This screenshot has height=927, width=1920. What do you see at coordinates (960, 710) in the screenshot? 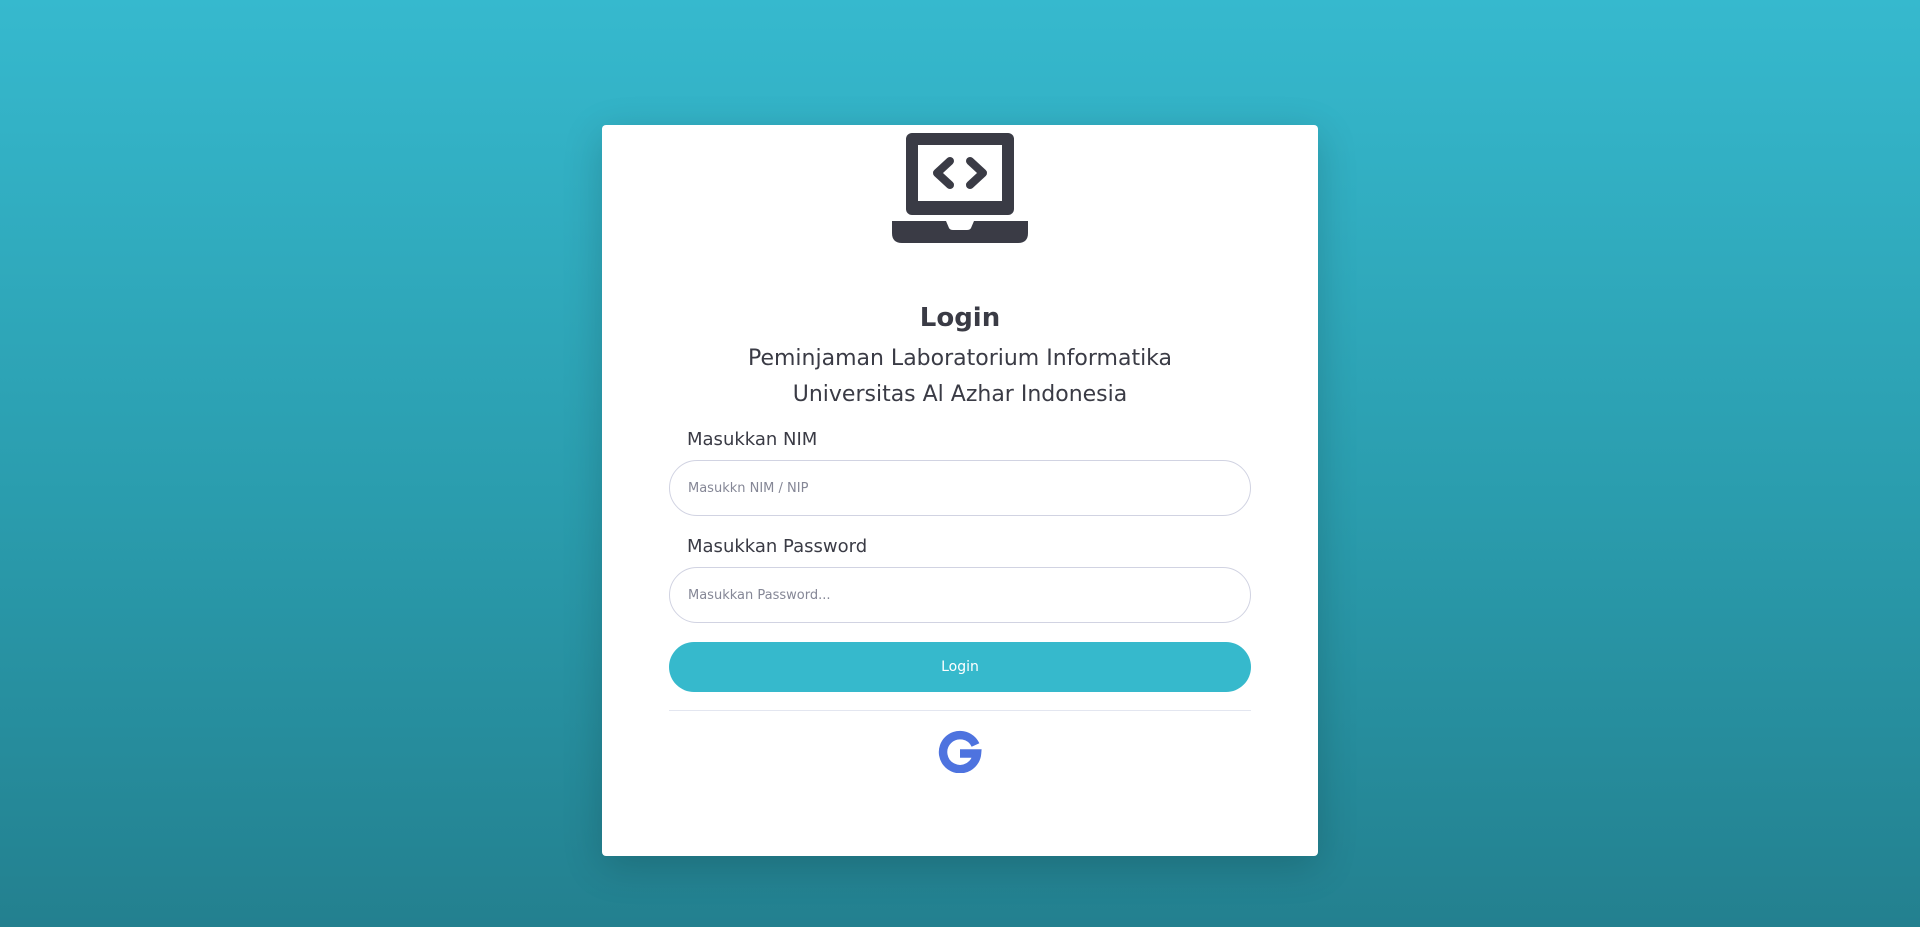
I see `divider` at bounding box center [960, 710].